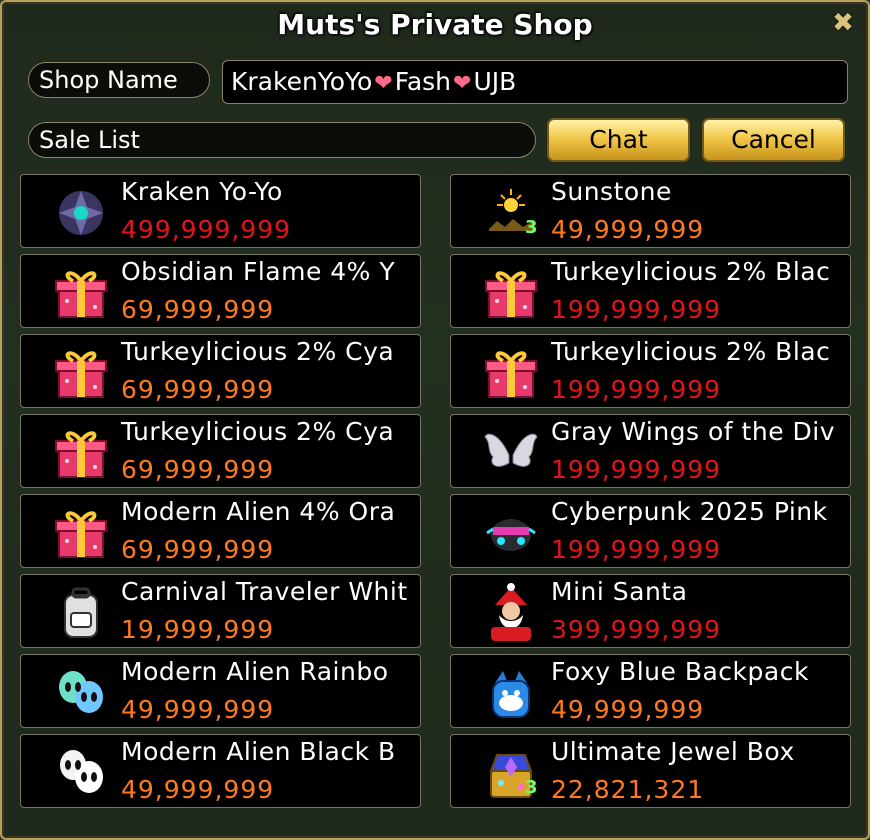  Describe the element at coordinates (650, 451) in the screenshot. I see `sale-item-slot: Gray Wings of the Div 199,999,999` at that location.